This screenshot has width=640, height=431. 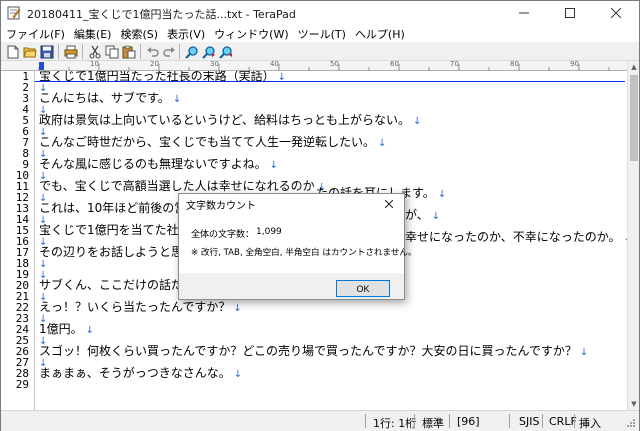 What do you see at coordinates (468, 421) in the screenshot?
I see `status-char-code: [96]` at bounding box center [468, 421].